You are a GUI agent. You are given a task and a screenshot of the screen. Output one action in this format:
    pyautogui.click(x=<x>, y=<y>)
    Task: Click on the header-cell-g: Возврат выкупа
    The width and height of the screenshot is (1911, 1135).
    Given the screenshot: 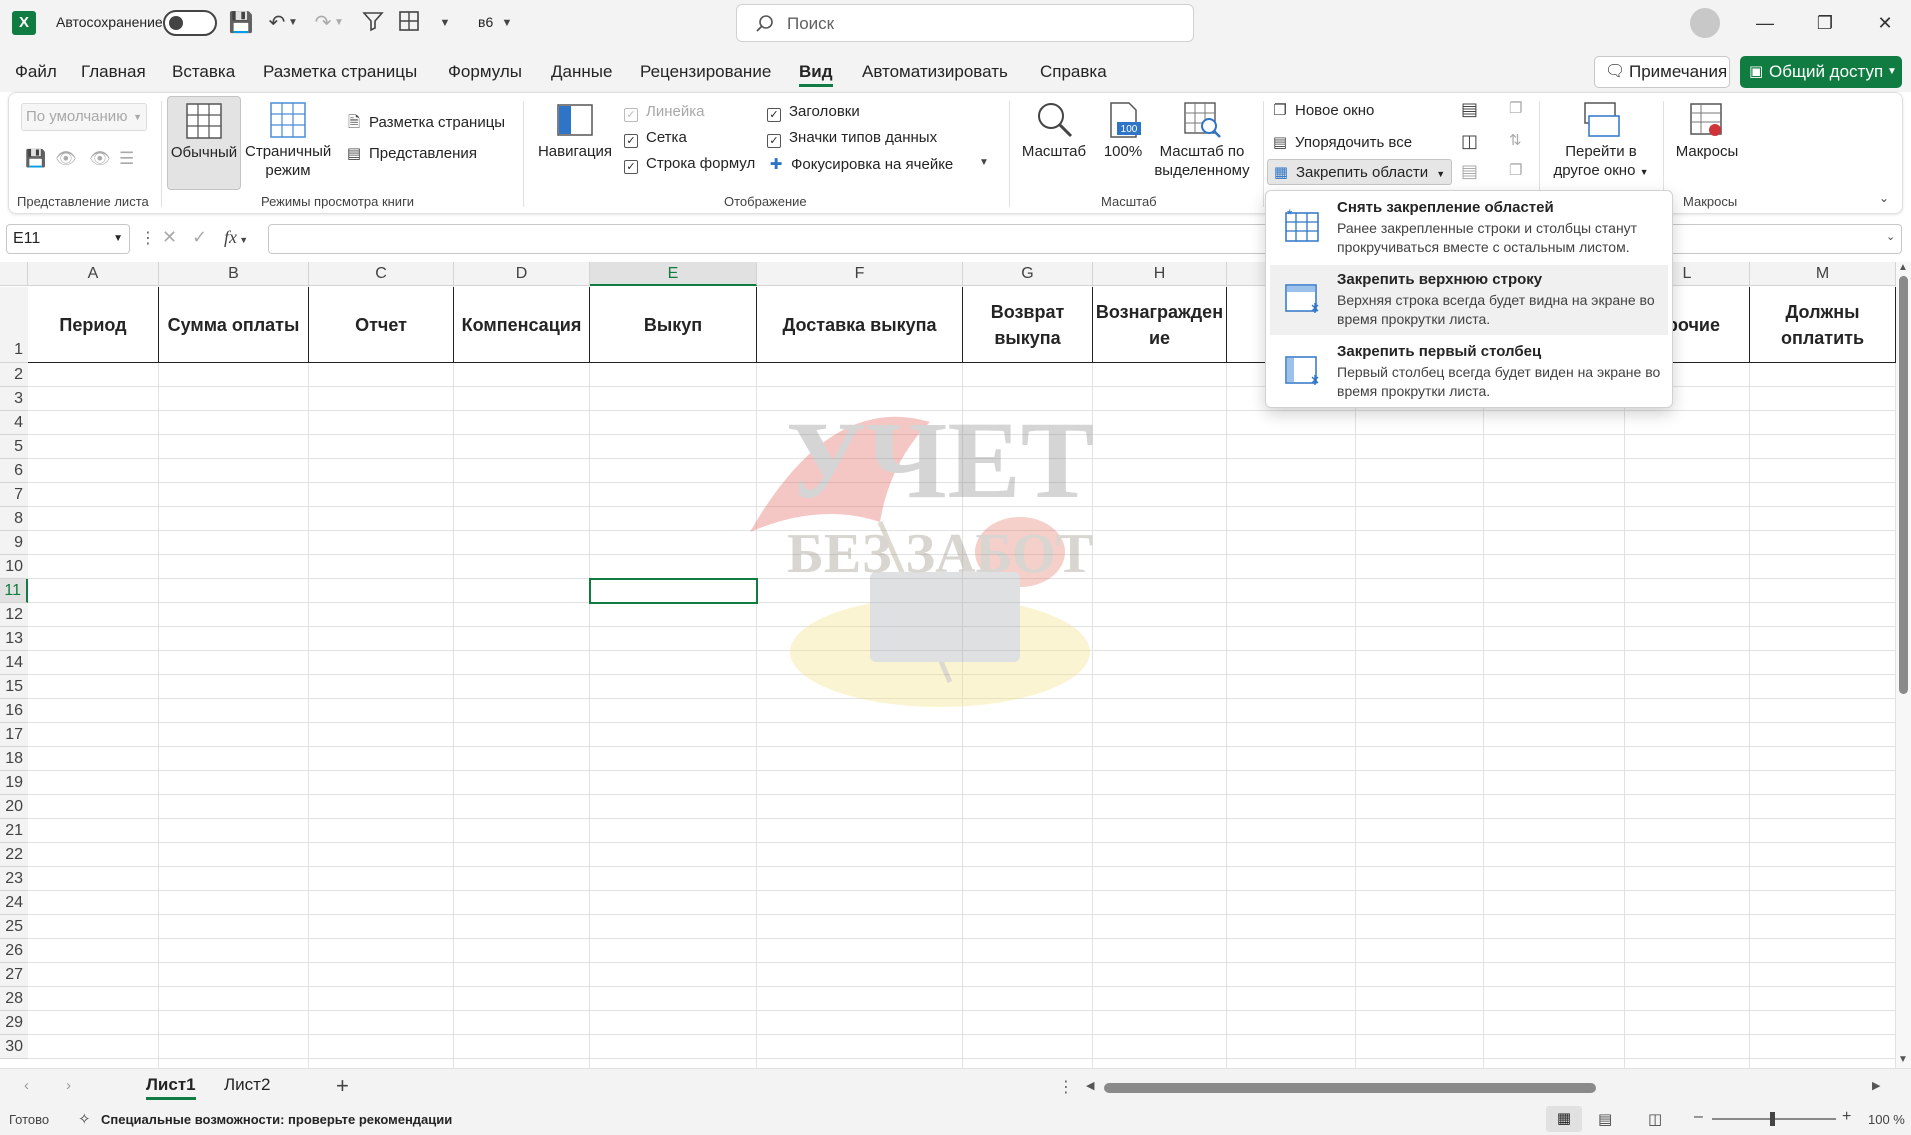 What is the action you would take?
    pyautogui.click(x=1028, y=325)
    